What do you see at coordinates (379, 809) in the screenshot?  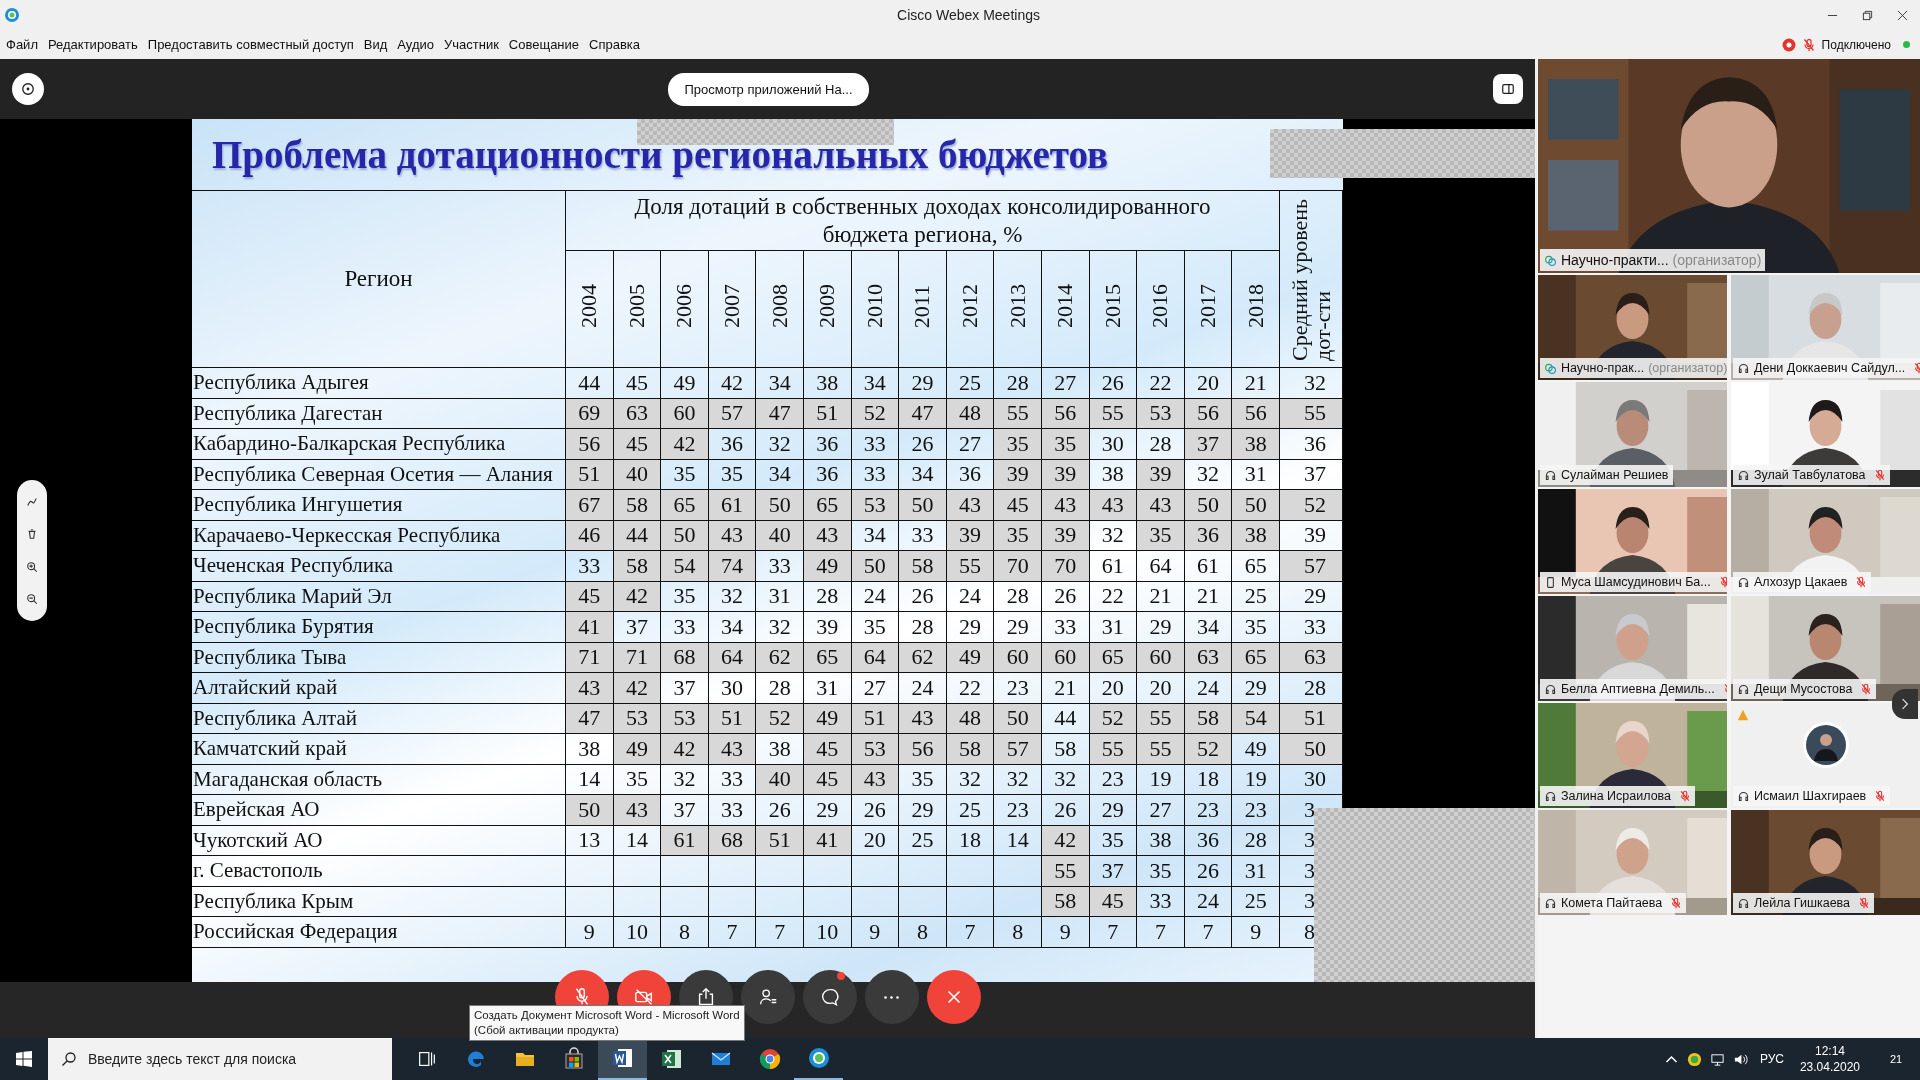 I see `table-cell: Еврейская АО` at bounding box center [379, 809].